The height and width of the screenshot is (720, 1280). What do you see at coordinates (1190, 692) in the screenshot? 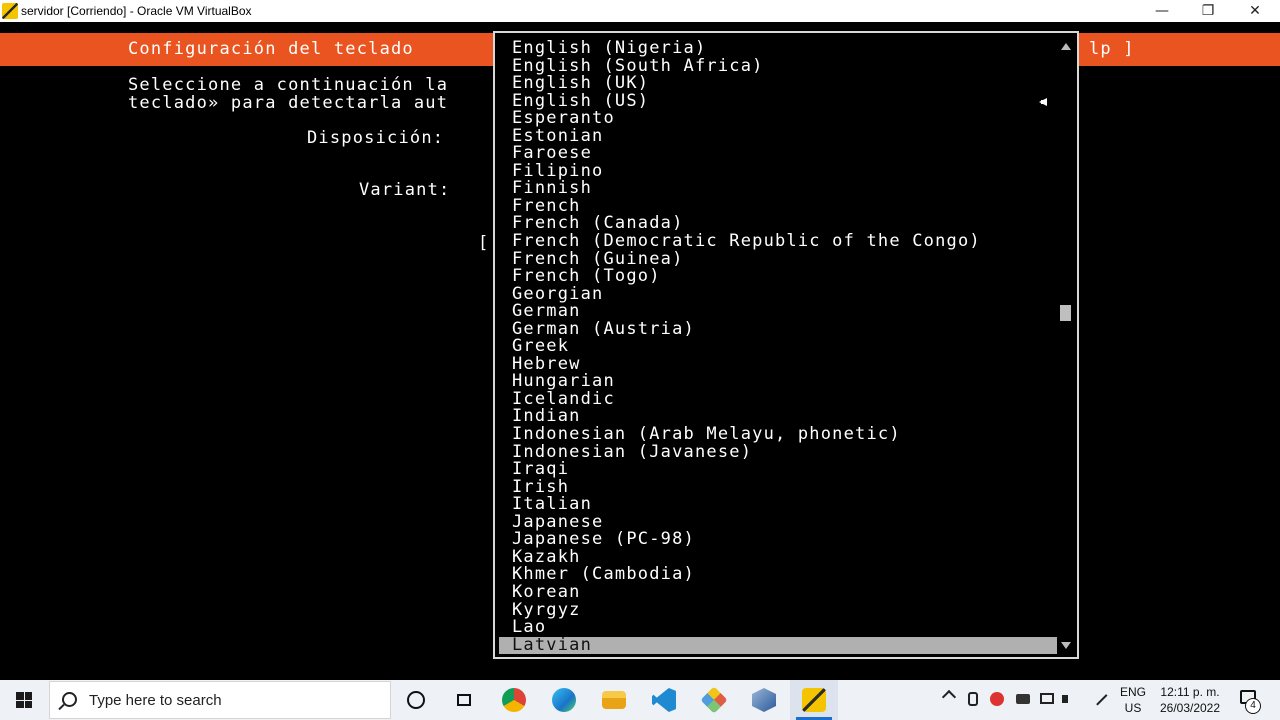
I see `clock-time: 12:11 p. m.` at bounding box center [1190, 692].